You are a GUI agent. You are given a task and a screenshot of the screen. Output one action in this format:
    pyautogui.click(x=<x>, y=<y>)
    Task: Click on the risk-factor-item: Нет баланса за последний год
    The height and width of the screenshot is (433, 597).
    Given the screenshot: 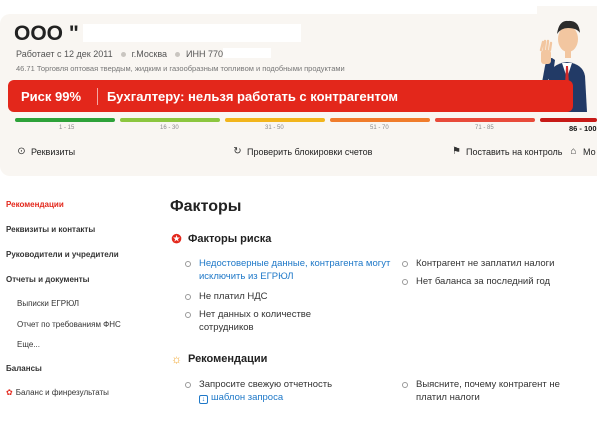 What is the action you would take?
    pyautogui.click(x=496, y=281)
    